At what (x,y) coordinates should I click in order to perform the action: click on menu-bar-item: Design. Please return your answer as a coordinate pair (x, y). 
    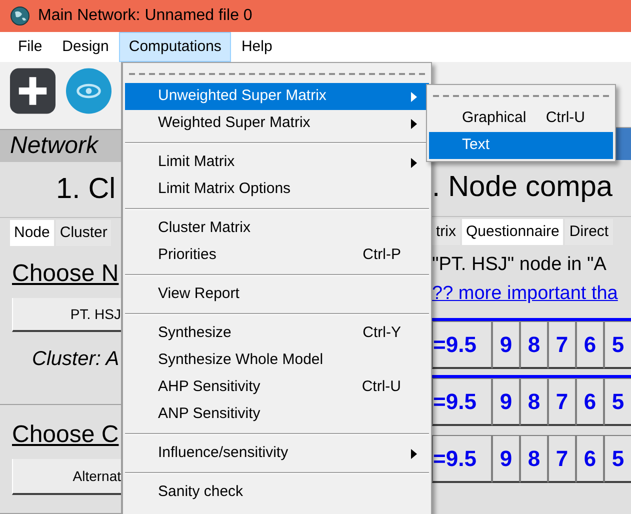
    Looking at the image, I should click on (85, 47).